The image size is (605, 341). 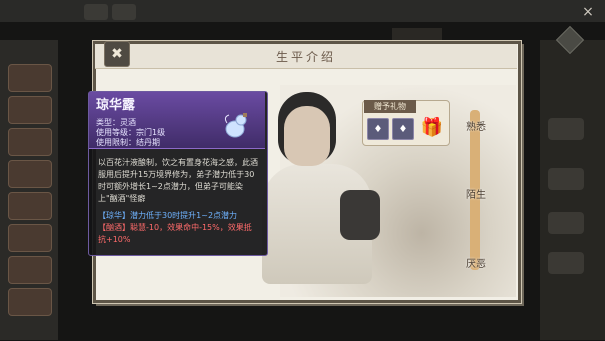 What do you see at coordinates (148, 142) in the screenshot?
I see `item-limit-value: 结丹期` at bounding box center [148, 142].